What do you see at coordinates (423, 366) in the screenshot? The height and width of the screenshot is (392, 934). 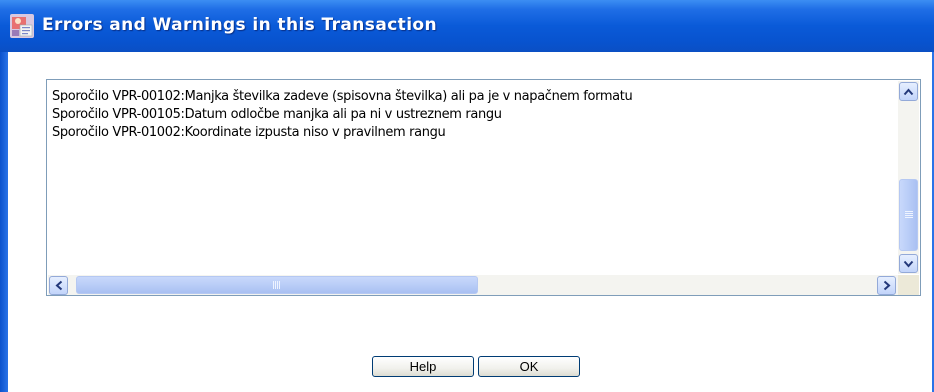 I see `help-button: Help` at bounding box center [423, 366].